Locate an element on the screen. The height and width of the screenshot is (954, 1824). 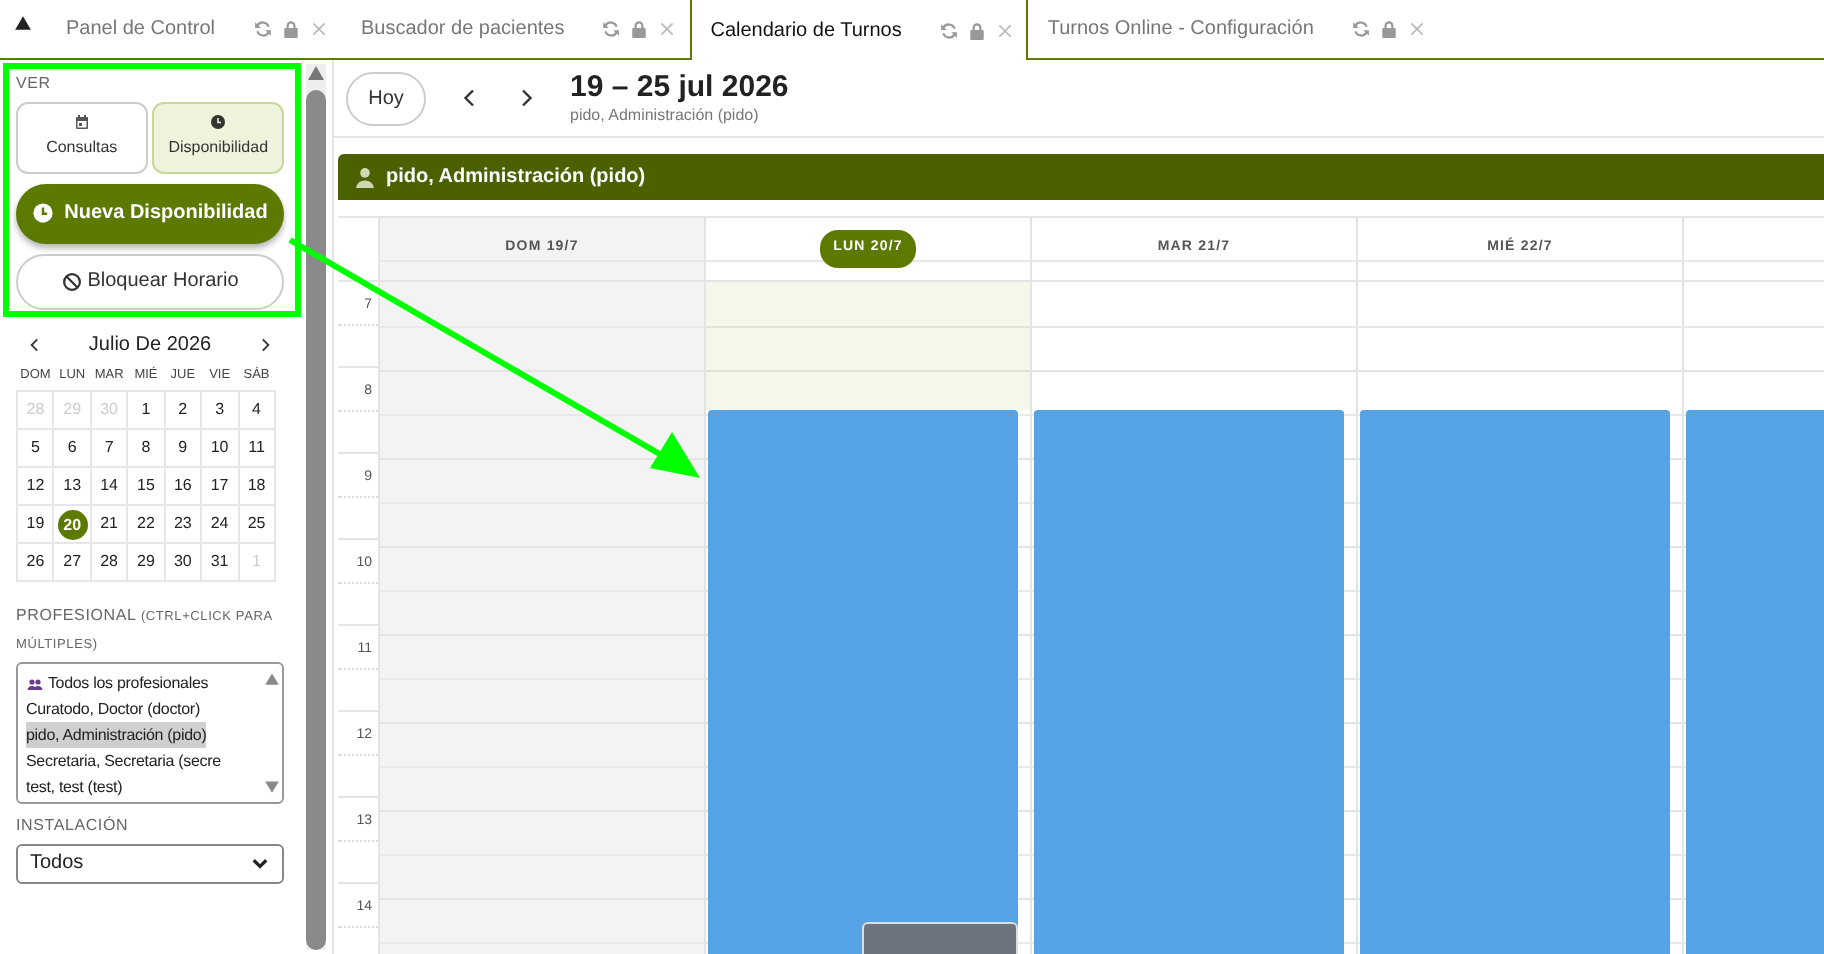
professional-listbox: Todos los profesionales Curatodo, Doctor (doctor) pido, Administración (pido) Secretaria, Secretaria (secre test, test (test) is located at coordinates (150, 733).